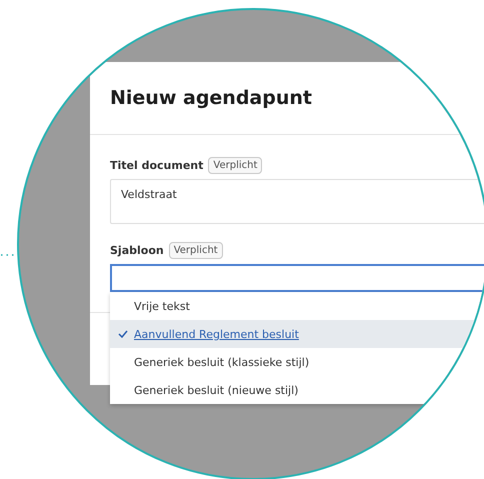 This screenshot has width=484, height=479. I want to click on field-label: Sjabloon, so click(137, 250).